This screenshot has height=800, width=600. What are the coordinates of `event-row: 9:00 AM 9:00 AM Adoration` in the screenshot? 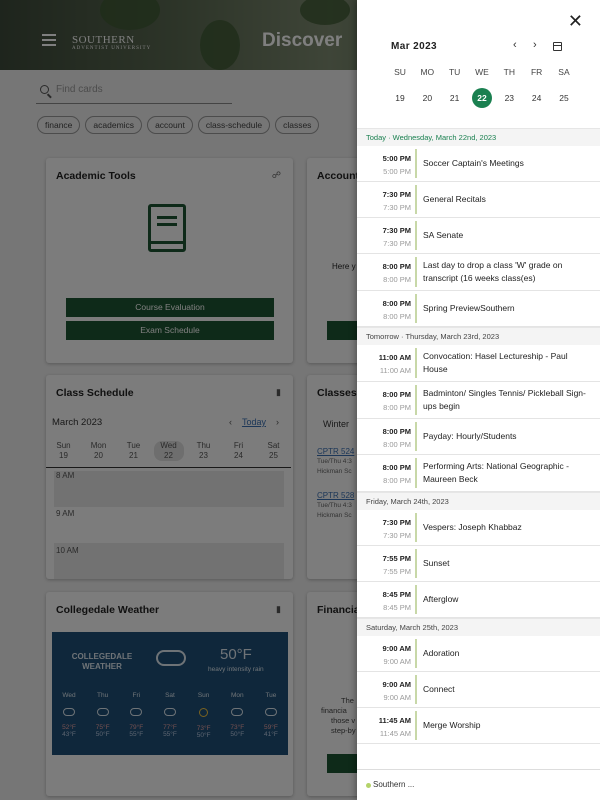 It's located at (478, 654).